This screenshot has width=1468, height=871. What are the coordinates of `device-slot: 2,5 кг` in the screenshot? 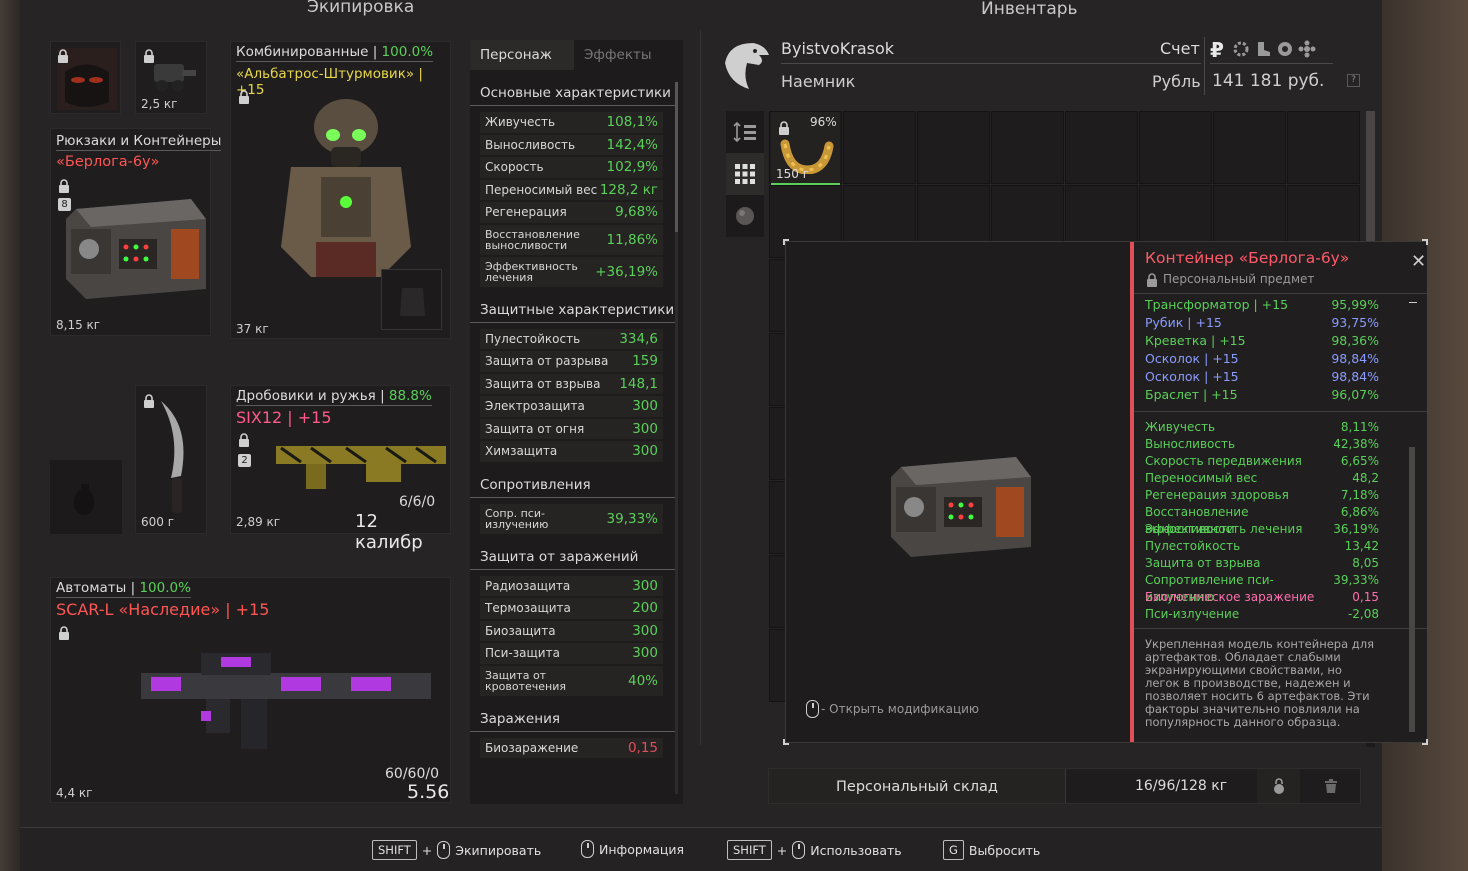 It's located at (171, 77).